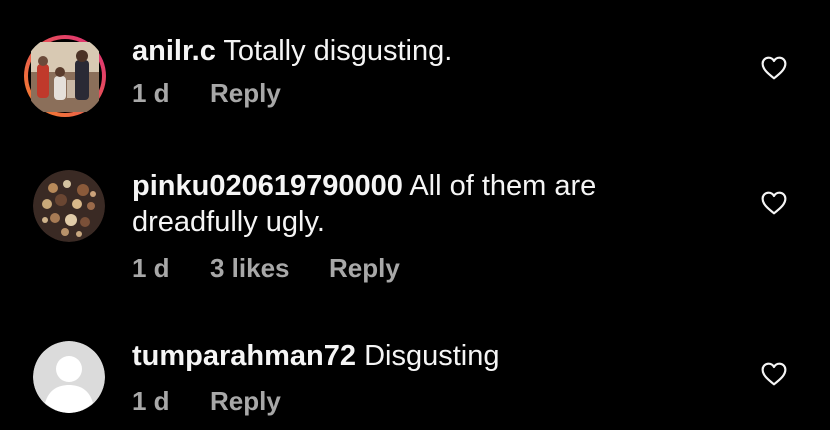 The width and height of the screenshot is (830, 430). Describe the element at coordinates (174, 51) in the screenshot. I see `comment-username: anilr.c` at that location.